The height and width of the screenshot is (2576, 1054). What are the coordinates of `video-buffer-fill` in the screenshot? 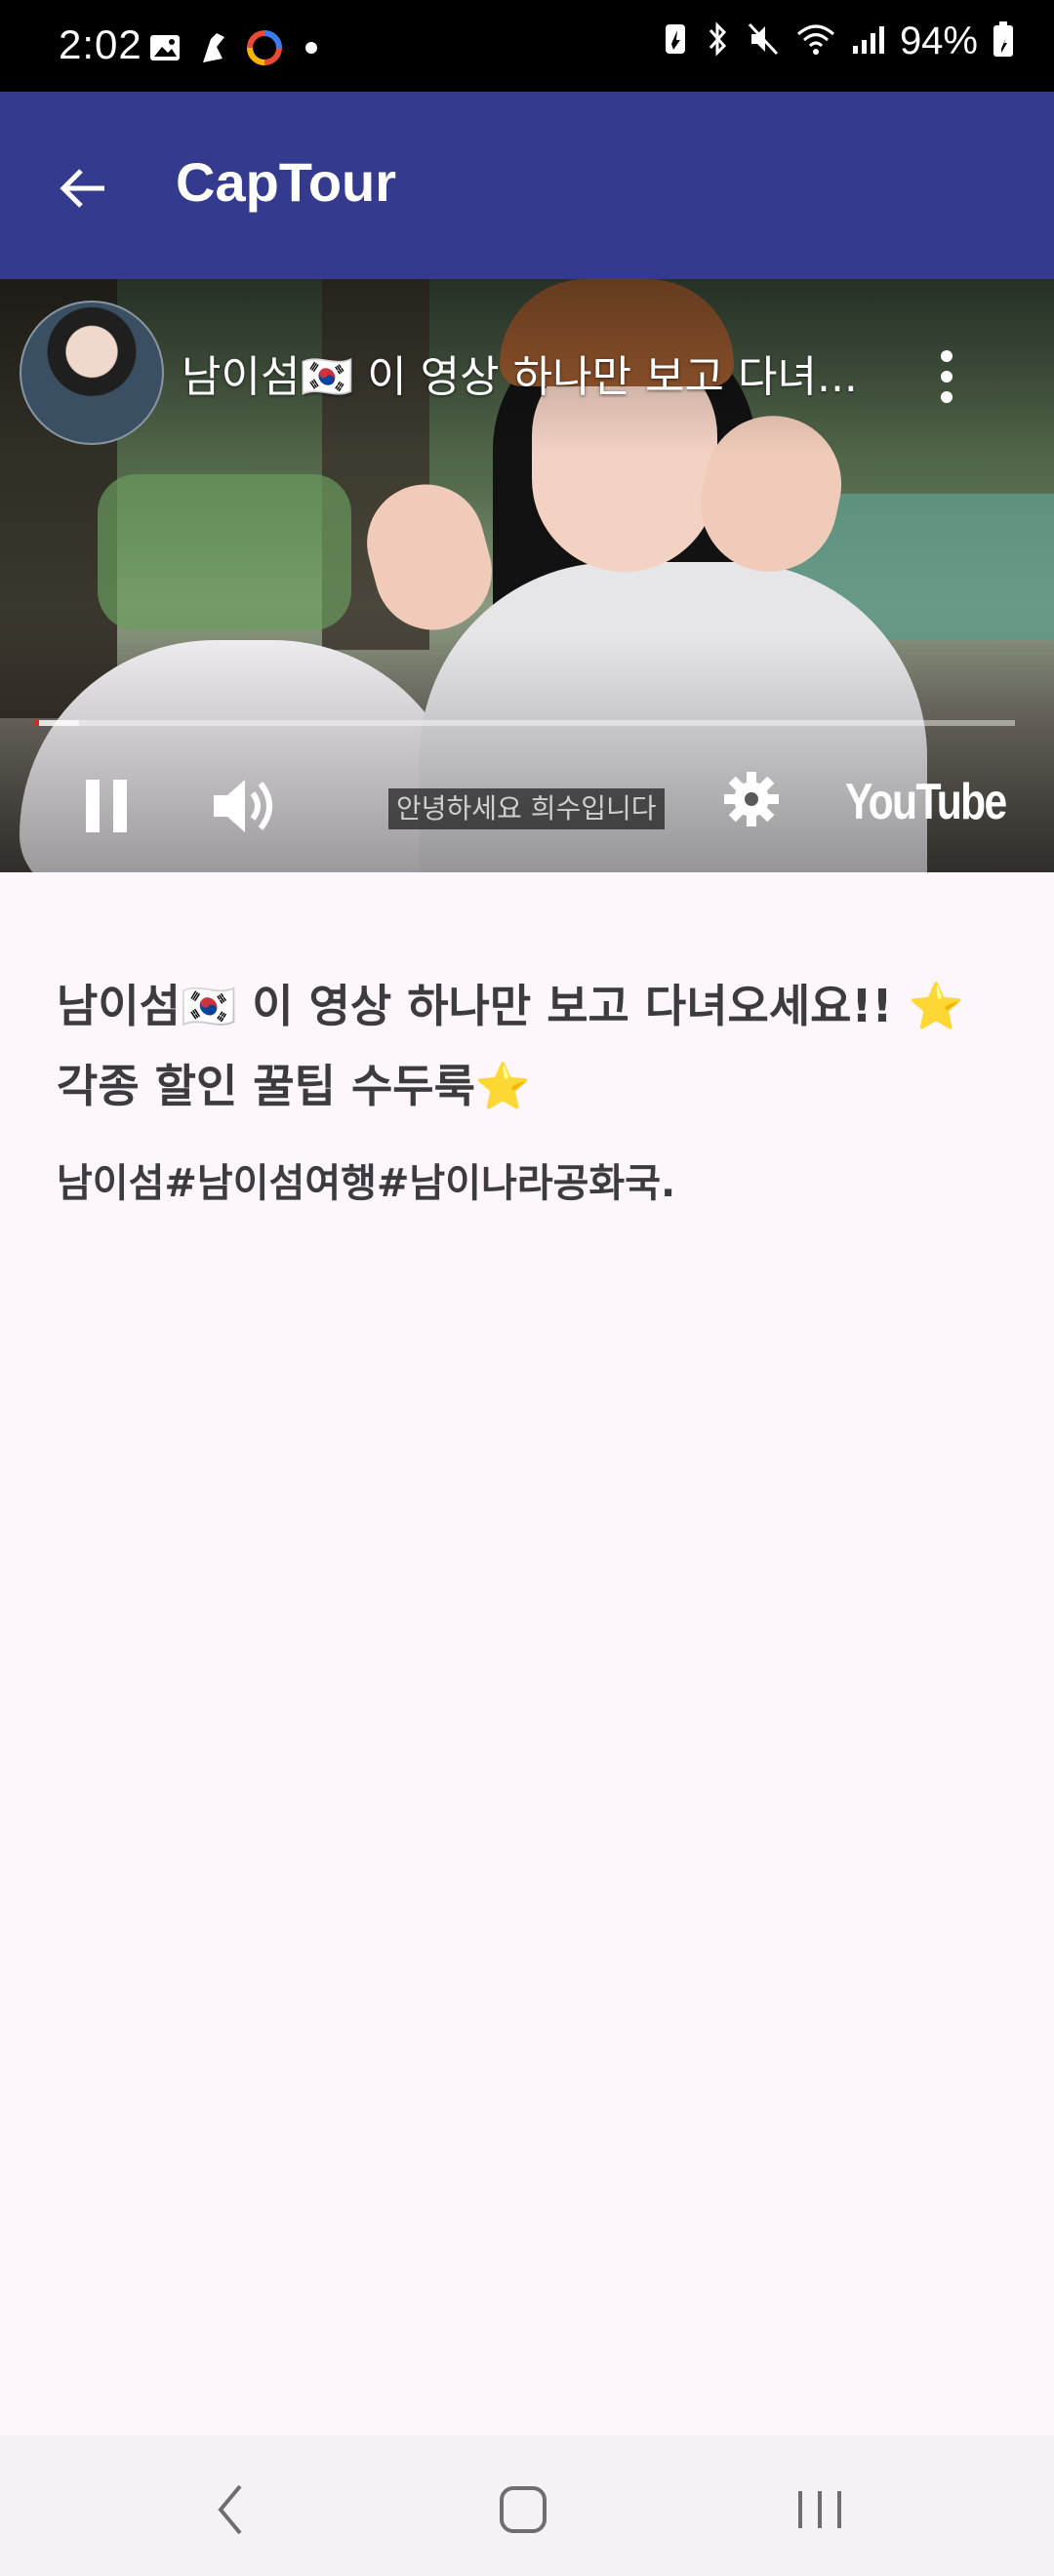 It's located at (57, 723).